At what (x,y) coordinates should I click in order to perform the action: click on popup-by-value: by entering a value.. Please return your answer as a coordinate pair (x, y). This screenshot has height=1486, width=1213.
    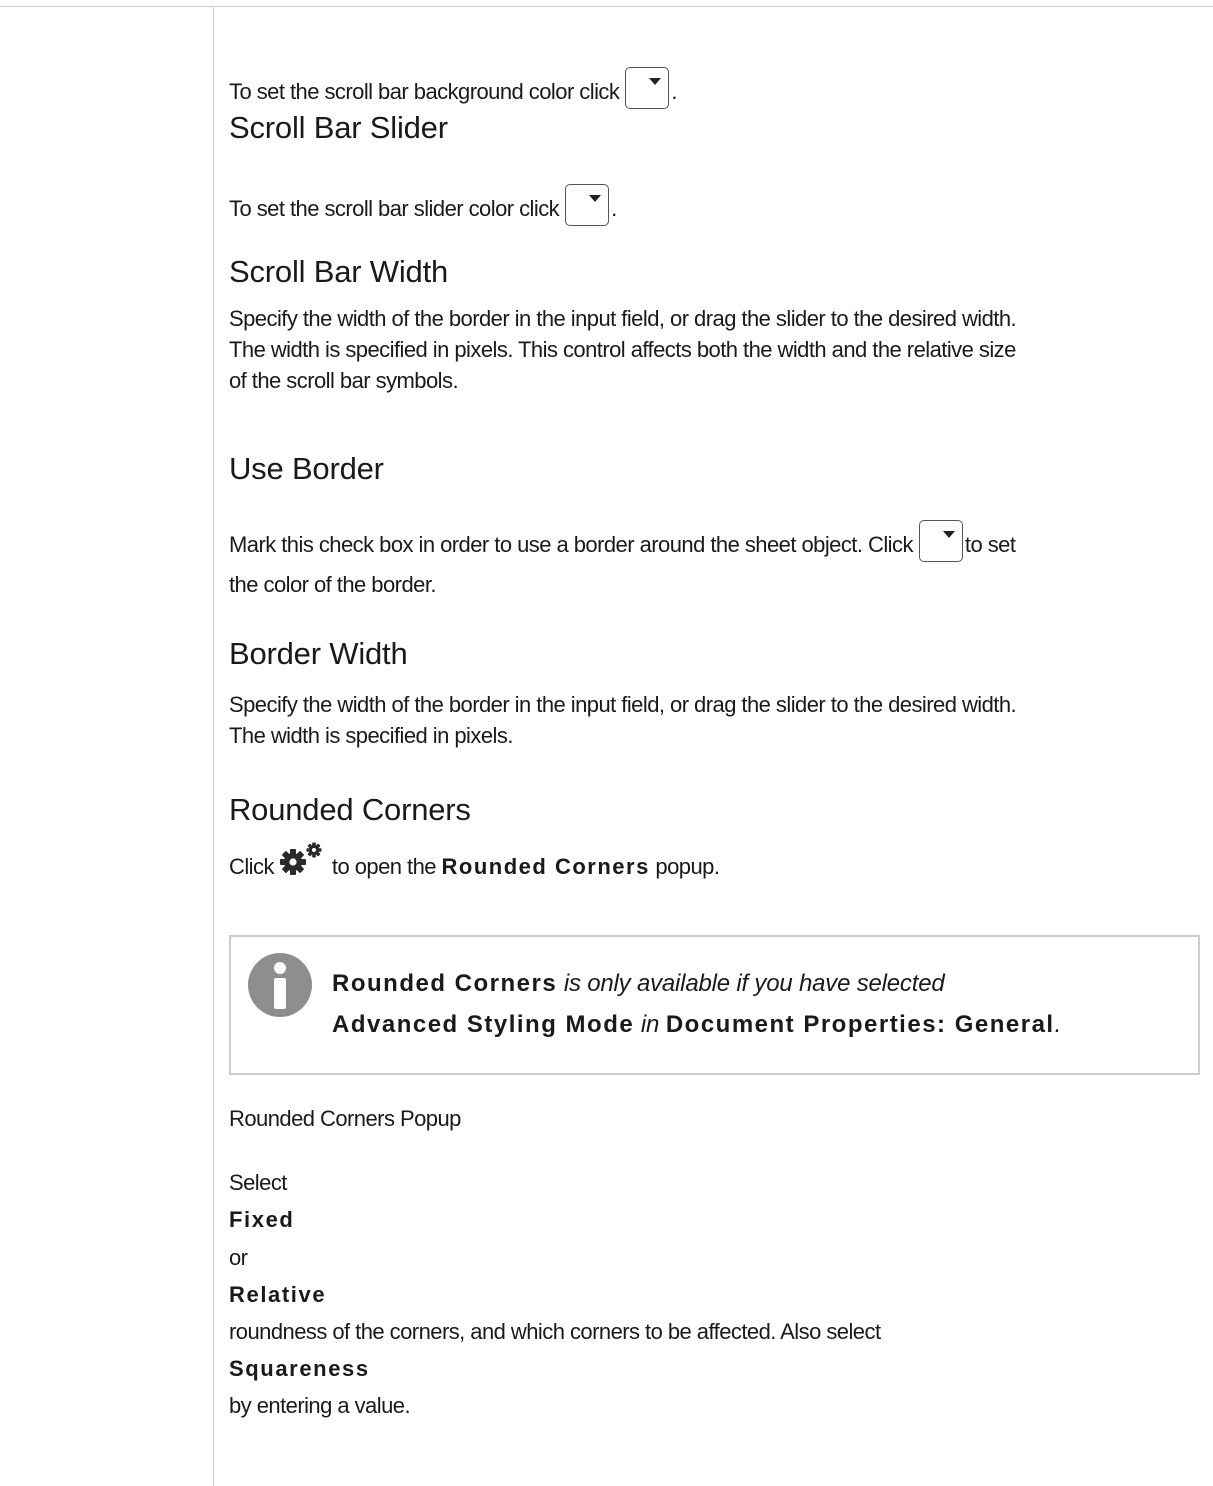
    Looking at the image, I should click on (320, 1405).